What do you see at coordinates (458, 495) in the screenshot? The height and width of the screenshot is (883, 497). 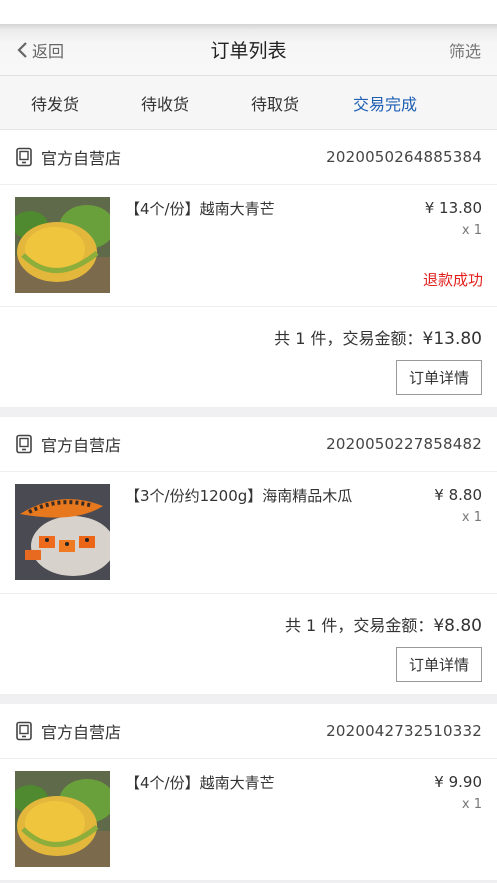 I see `product-price: ¥ 8.80` at bounding box center [458, 495].